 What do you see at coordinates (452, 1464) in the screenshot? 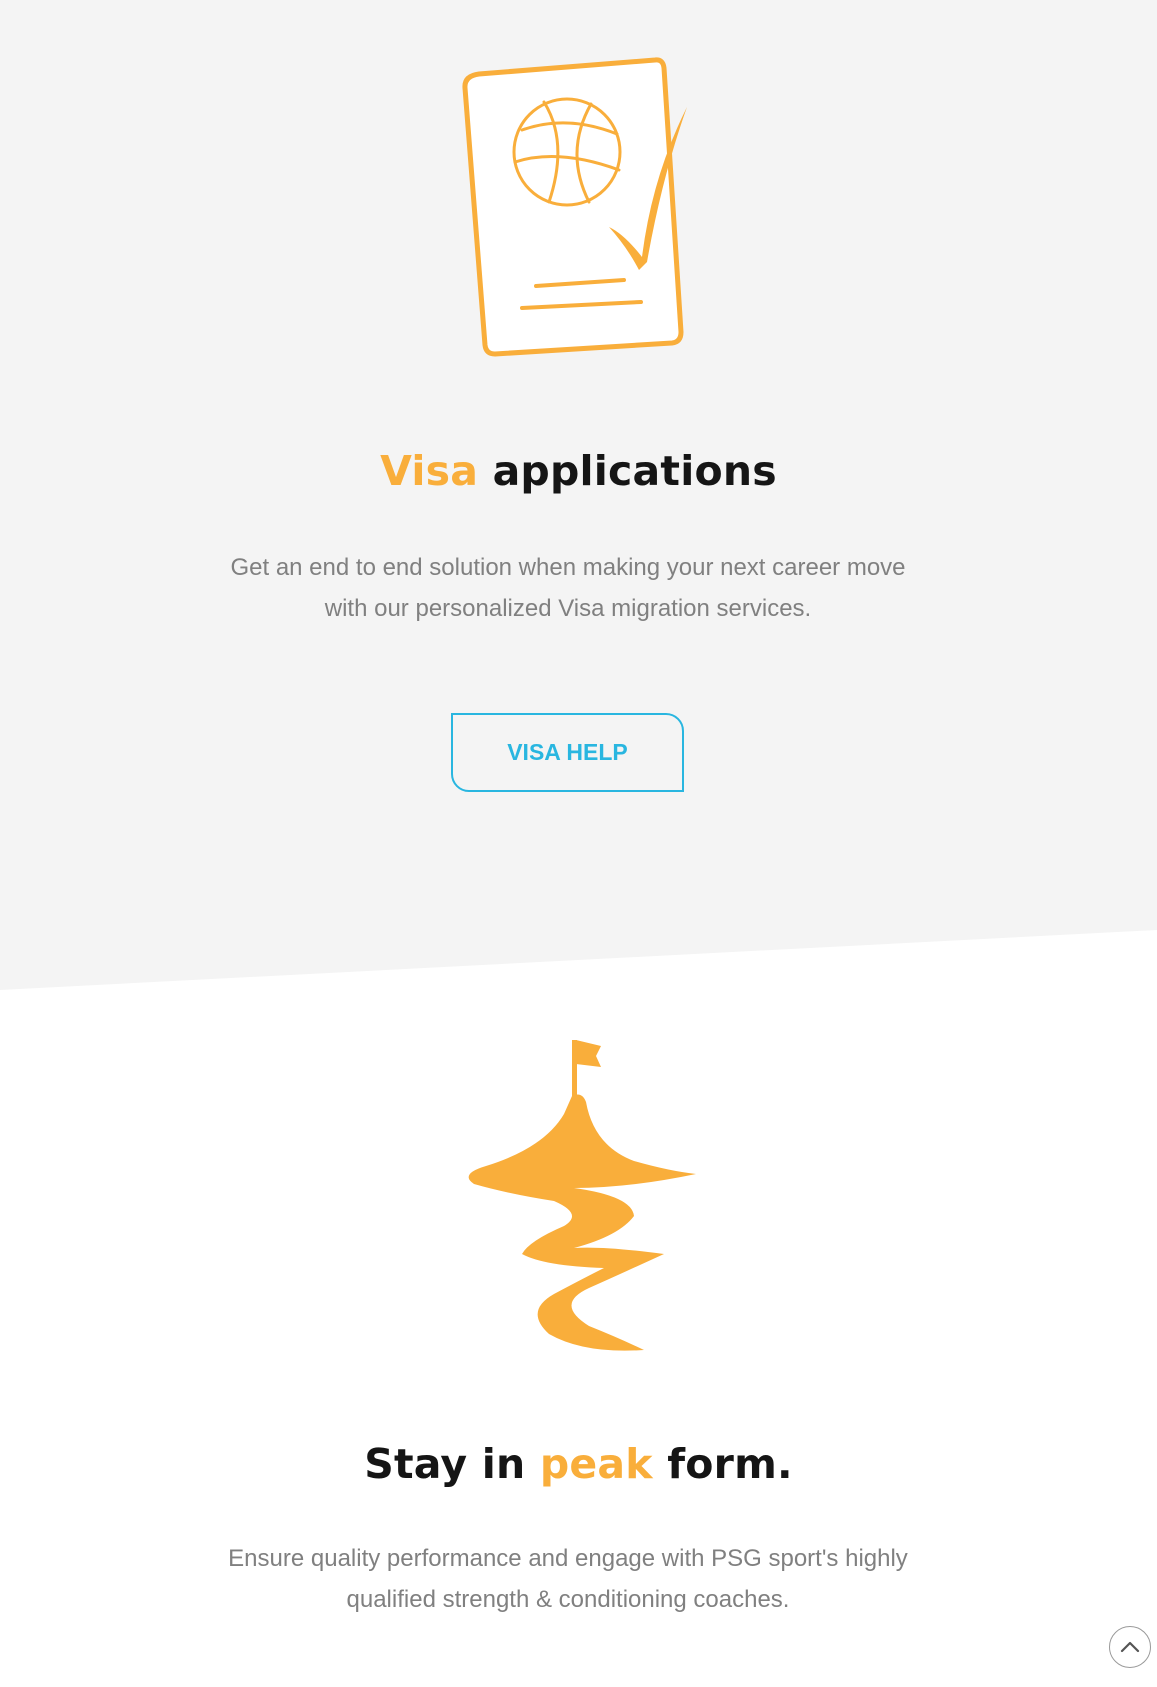
I see `peak-heading-pre: Stay in` at bounding box center [452, 1464].